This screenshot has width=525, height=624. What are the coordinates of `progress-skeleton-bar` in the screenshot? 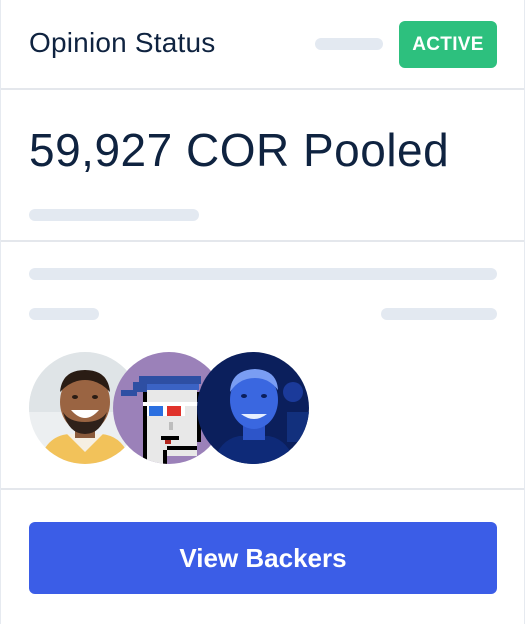 It's located at (263, 274).